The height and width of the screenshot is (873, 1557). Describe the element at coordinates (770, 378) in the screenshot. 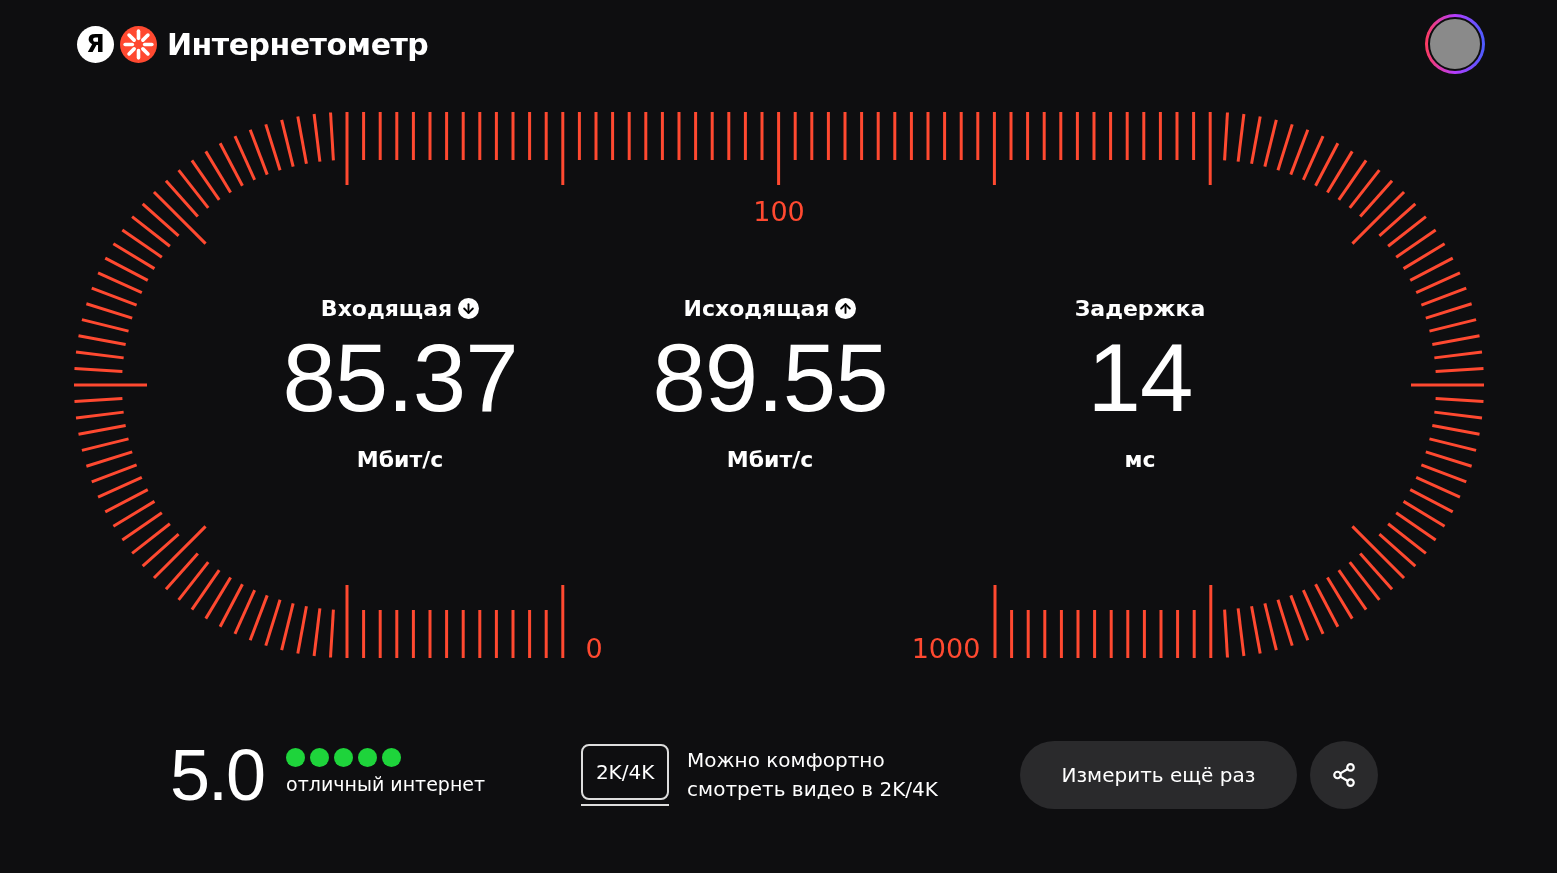

I see `metric-value: 89.55` at that location.